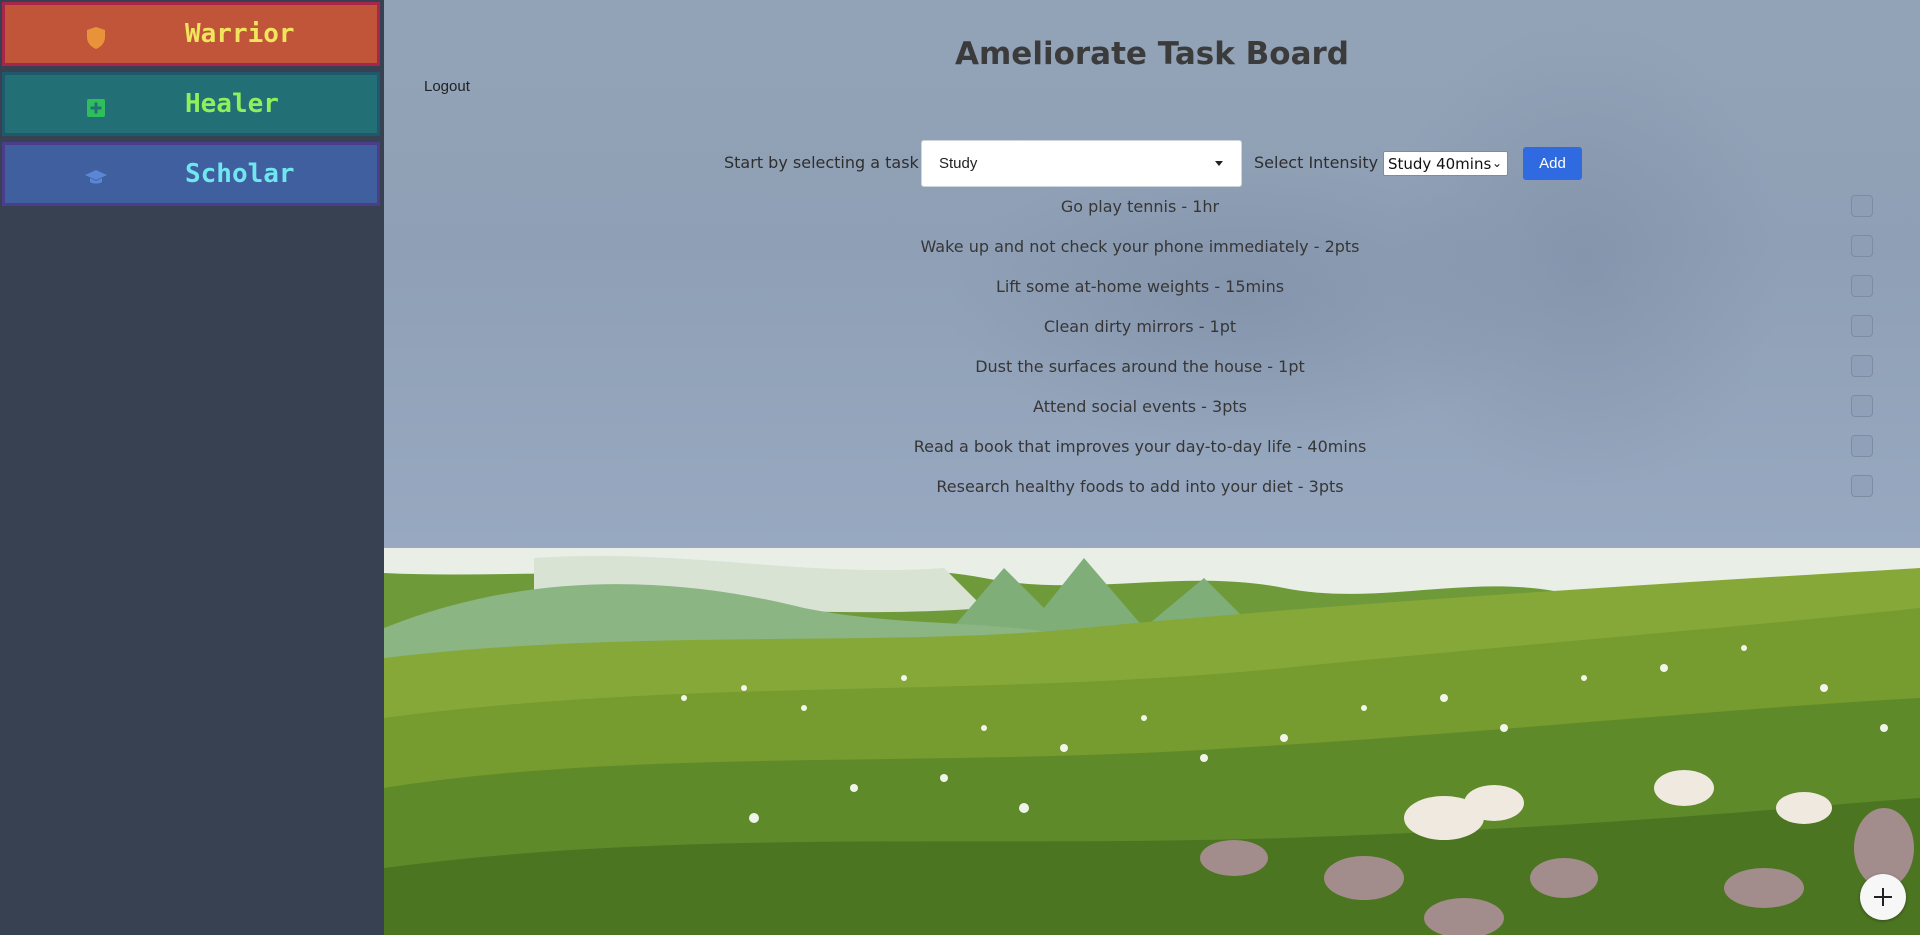 The height and width of the screenshot is (935, 1920). What do you see at coordinates (96, 108) in the screenshot?
I see `plus-square-icon` at bounding box center [96, 108].